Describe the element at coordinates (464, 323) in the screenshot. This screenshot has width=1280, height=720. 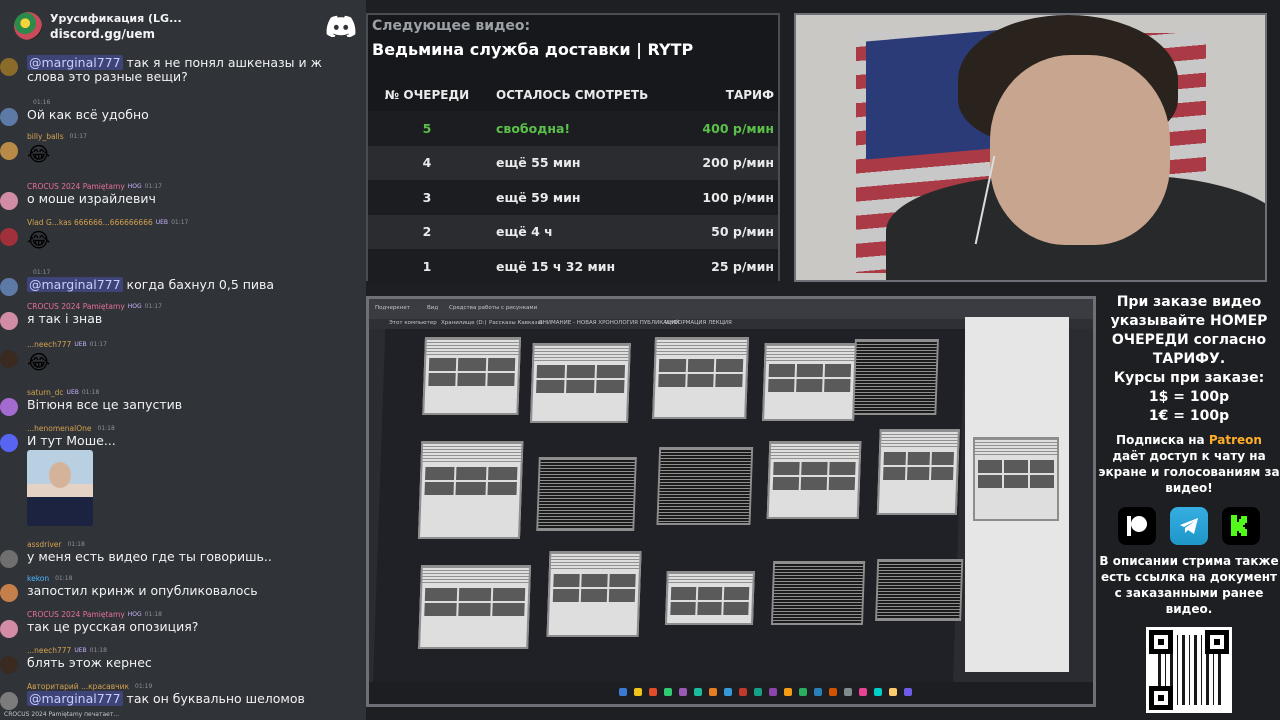
I see `breadcrumb-item: Хранилище (D:)` at that location.